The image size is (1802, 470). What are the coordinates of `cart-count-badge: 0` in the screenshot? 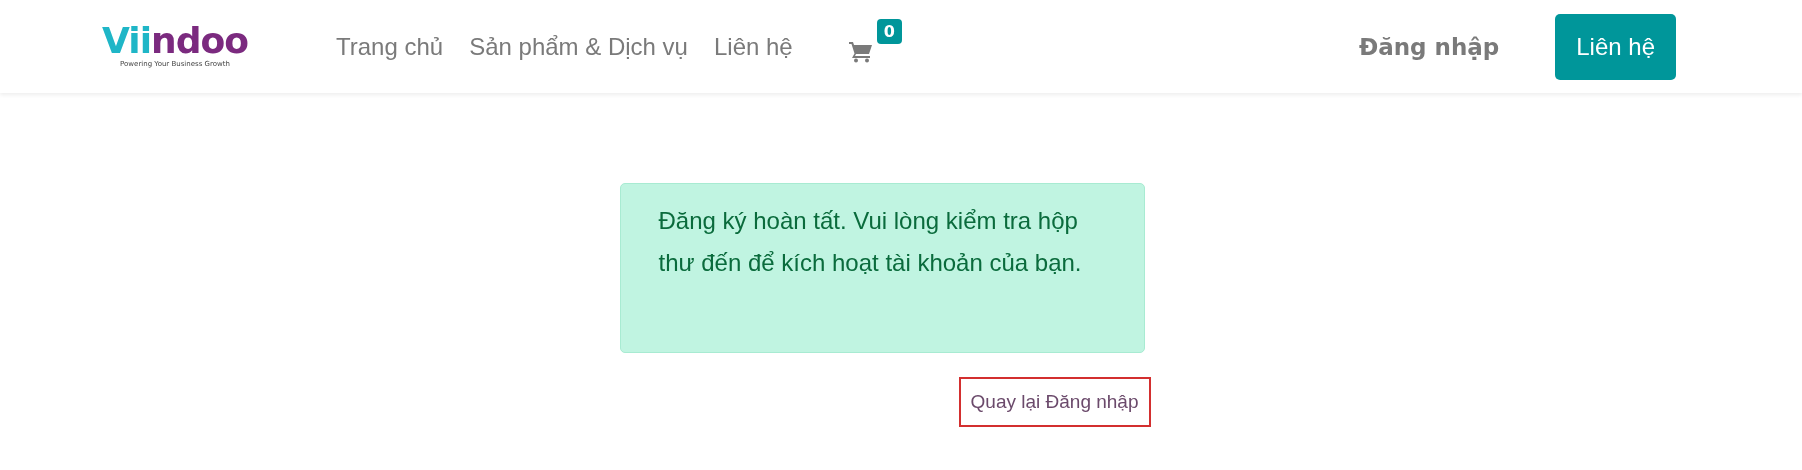 It's located at (889, 31).